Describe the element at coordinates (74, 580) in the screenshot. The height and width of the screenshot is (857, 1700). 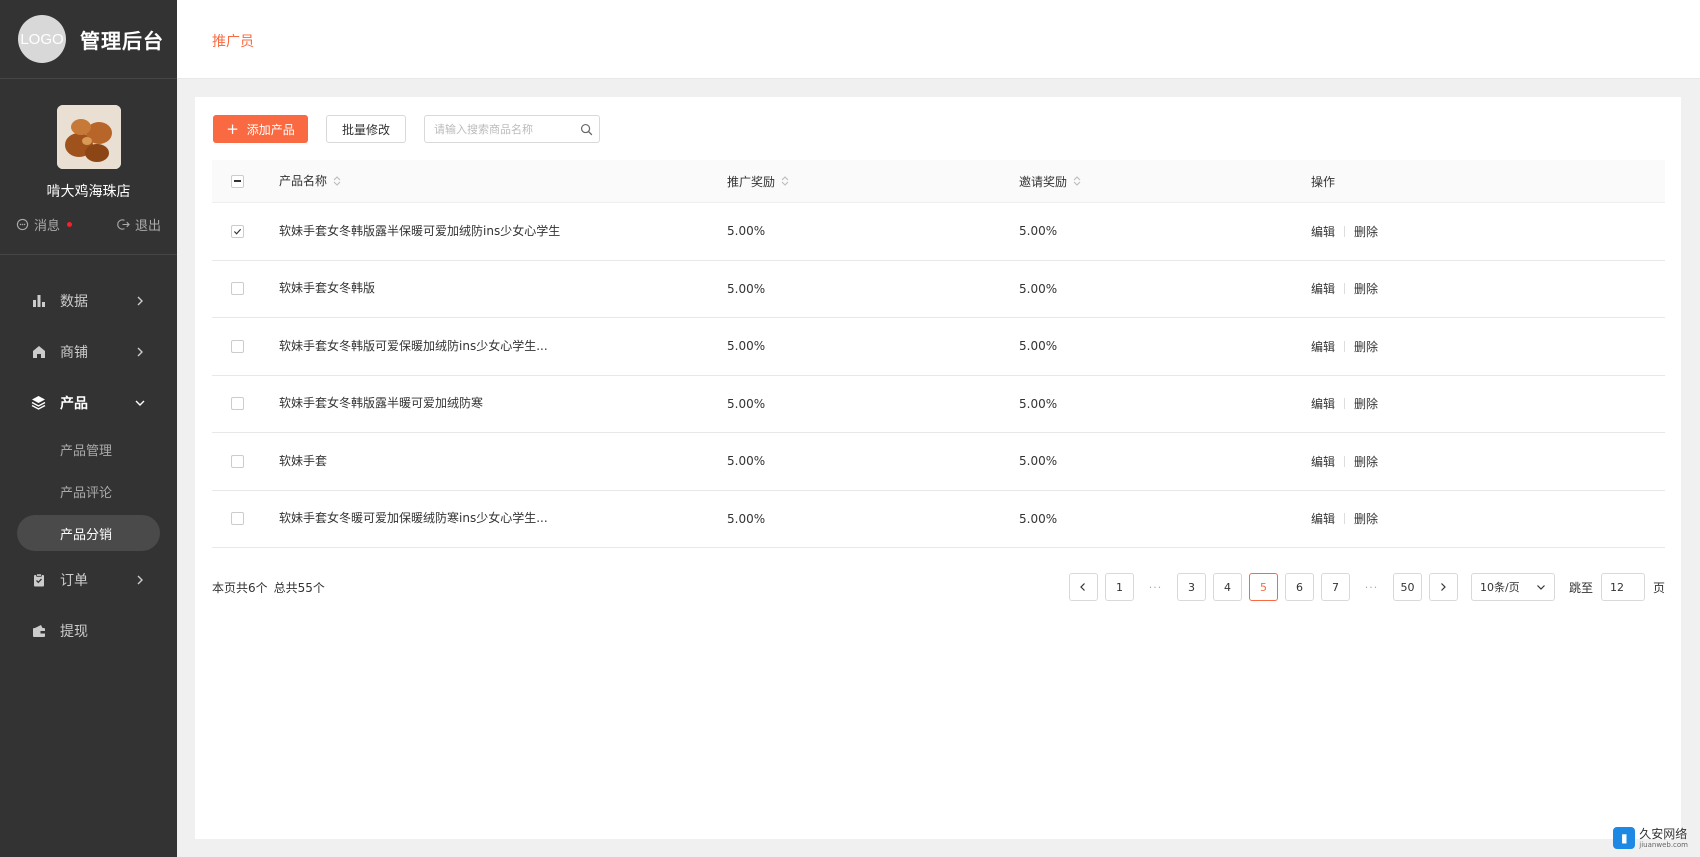
I see `sidebar-item-label: 订单` at that location.